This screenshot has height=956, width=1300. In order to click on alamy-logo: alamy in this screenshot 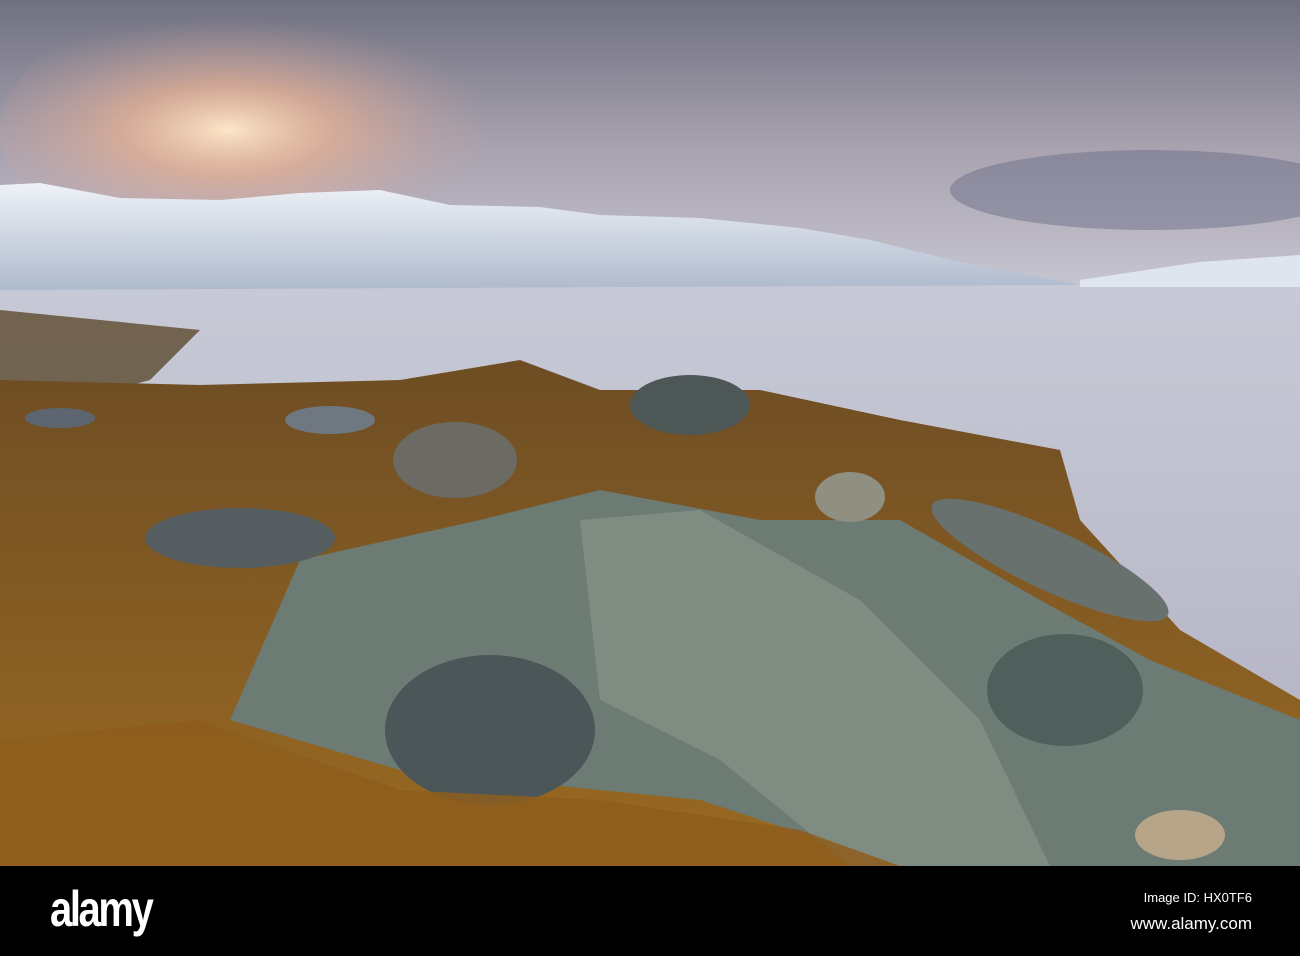, I will do `click(102, 909)`.